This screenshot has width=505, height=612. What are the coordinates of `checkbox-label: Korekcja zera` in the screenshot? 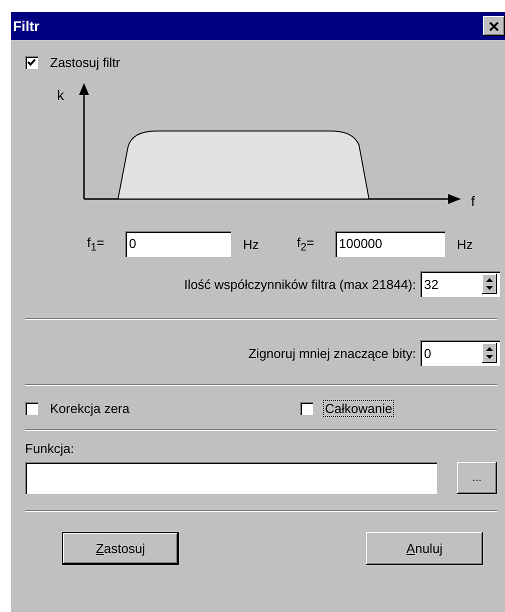 It's located at (89, 408).